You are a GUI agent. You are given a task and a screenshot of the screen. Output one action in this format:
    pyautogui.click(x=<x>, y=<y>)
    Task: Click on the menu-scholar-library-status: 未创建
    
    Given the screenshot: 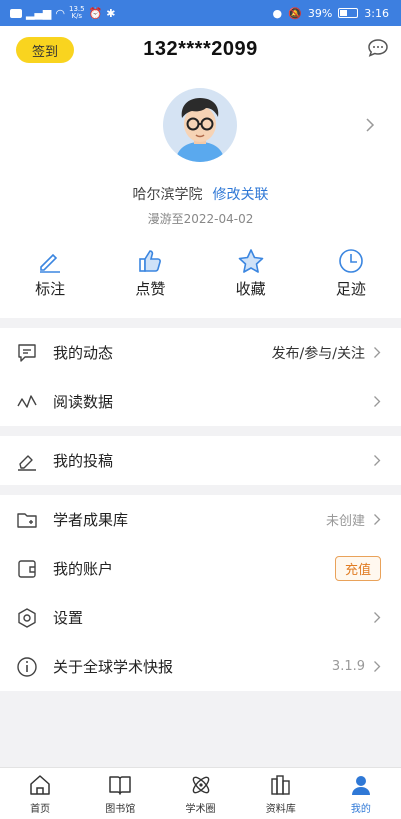 What is the action you would take?
    pyautogui.click(x=345, y=521)
    